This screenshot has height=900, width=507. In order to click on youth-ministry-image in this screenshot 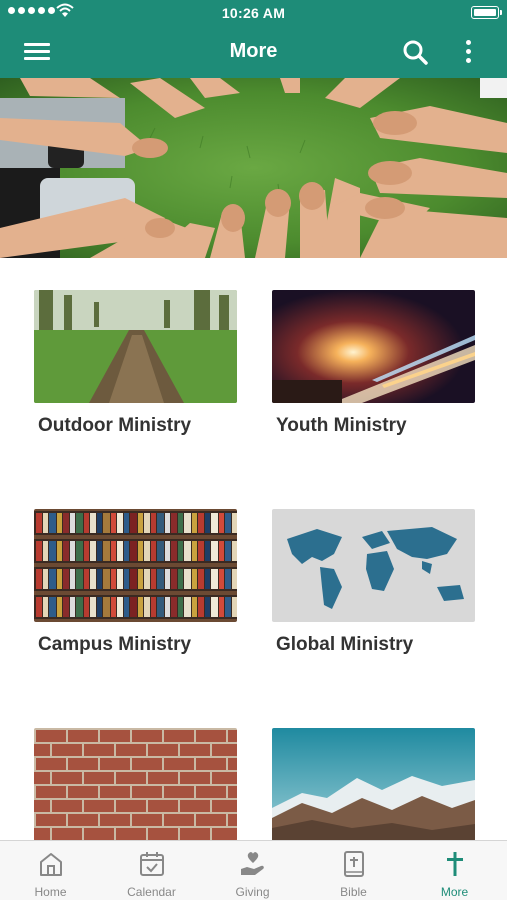, I will do `click(373, 346)`.